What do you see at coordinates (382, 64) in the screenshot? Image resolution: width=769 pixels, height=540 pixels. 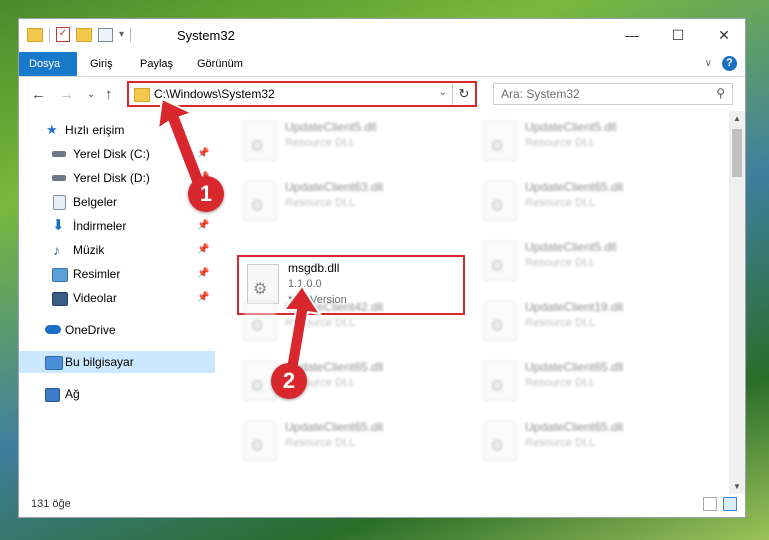 I see `ribbon-tabs: Dosya Giriş Paylaş Görünüm` at bounding box center [382, 64].